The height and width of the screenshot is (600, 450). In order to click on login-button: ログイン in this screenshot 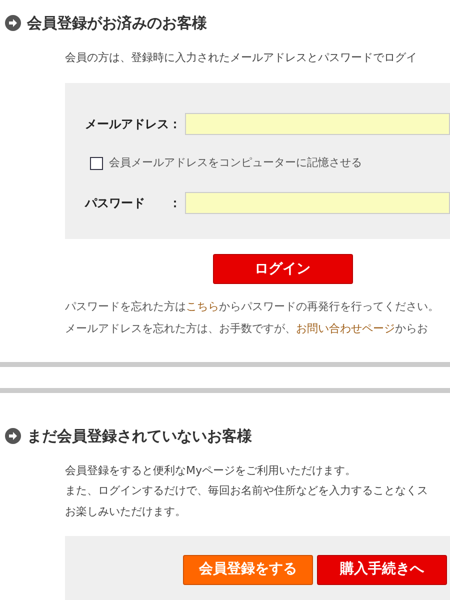, I will do `click(282, 269)`.